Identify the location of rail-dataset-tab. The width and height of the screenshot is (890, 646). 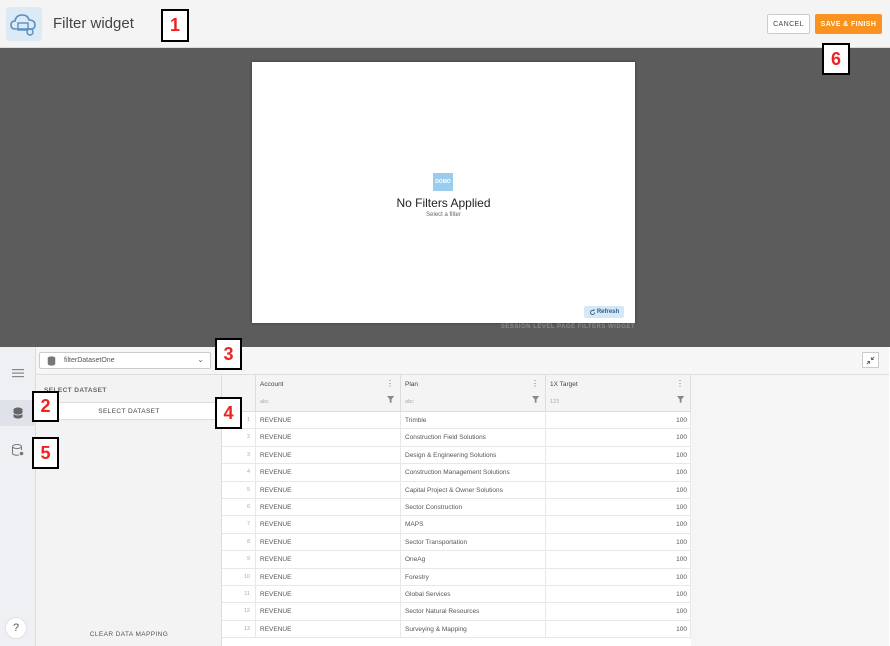
(18, 413).